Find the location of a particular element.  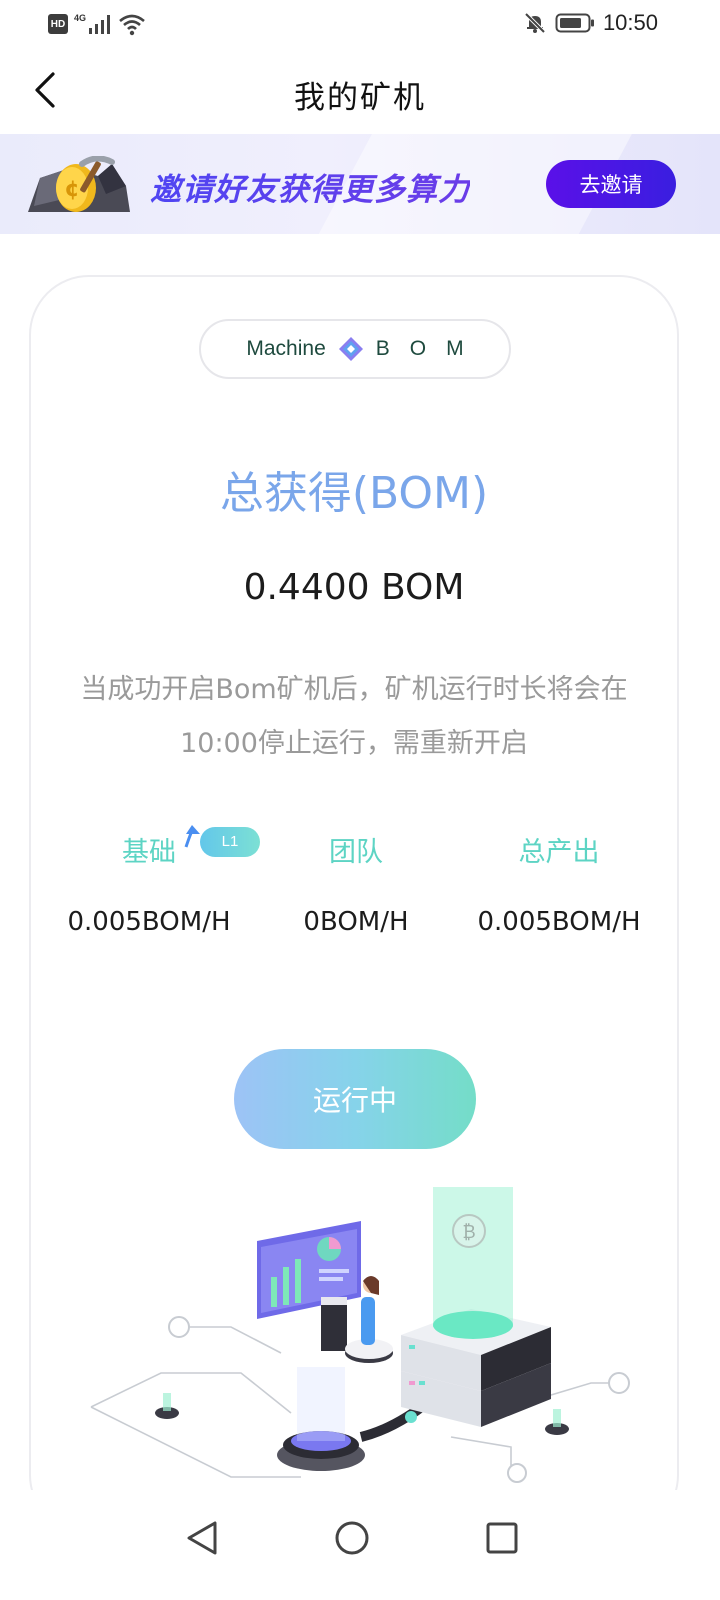

stat-base-text: 基础 is located at coordinates (149, 852).